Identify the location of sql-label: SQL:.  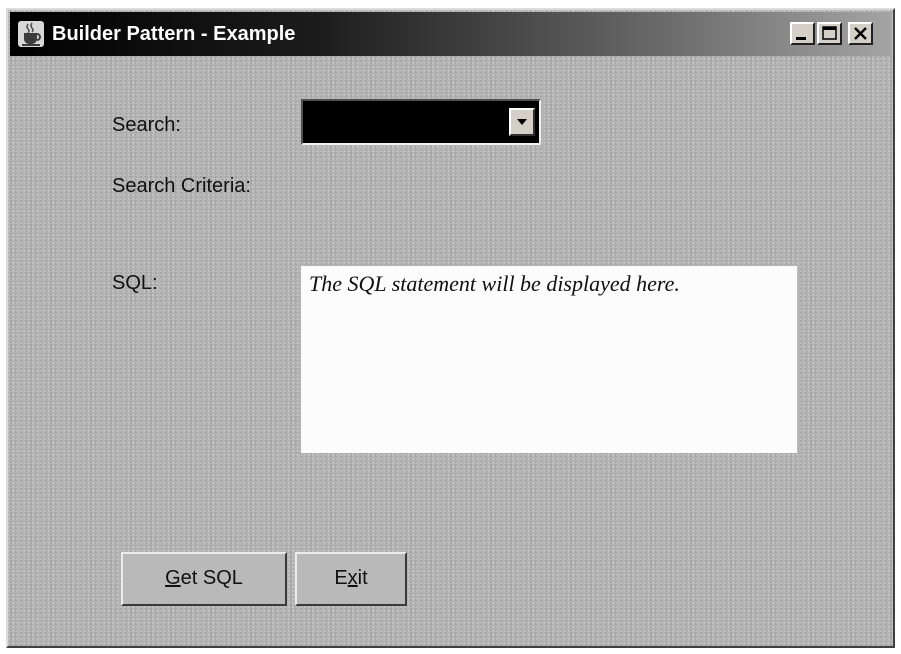
(135, 283).